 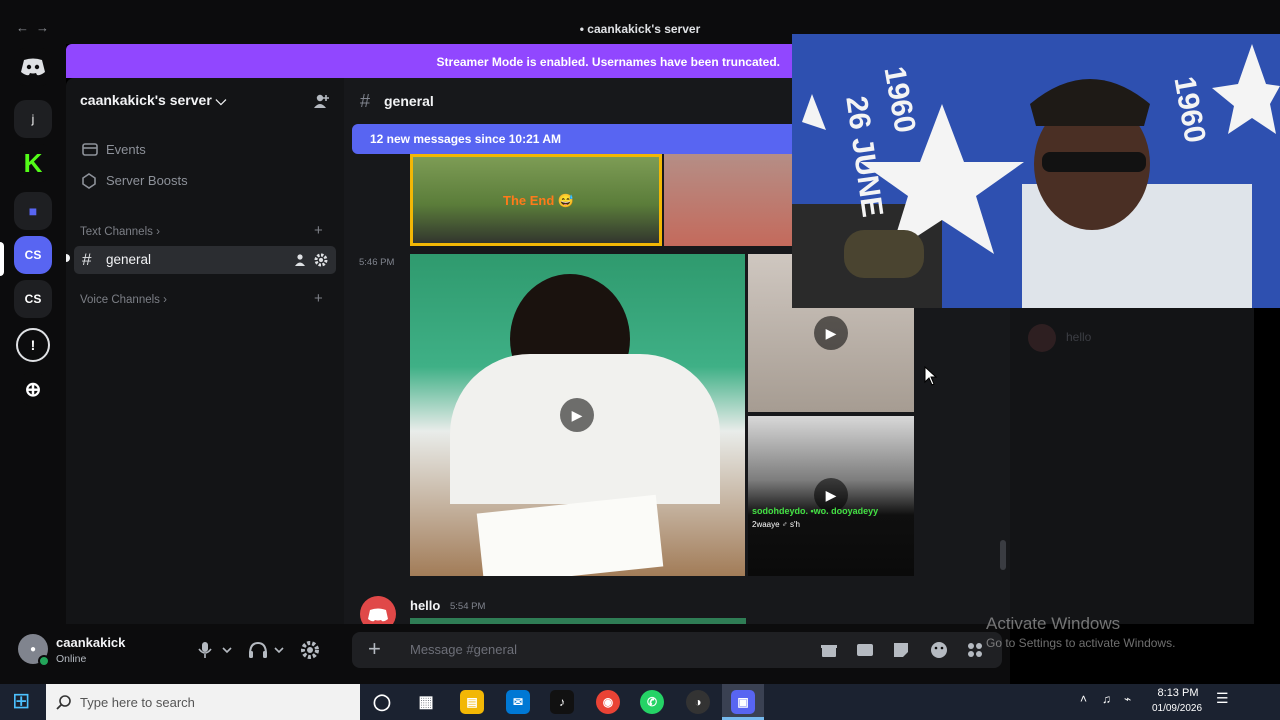 What do you see at coordinates (465, 139) in the screenshot?
I see `new-messages-text: 12 new messages since 10:21 AM` at bounding box center [465, 139].